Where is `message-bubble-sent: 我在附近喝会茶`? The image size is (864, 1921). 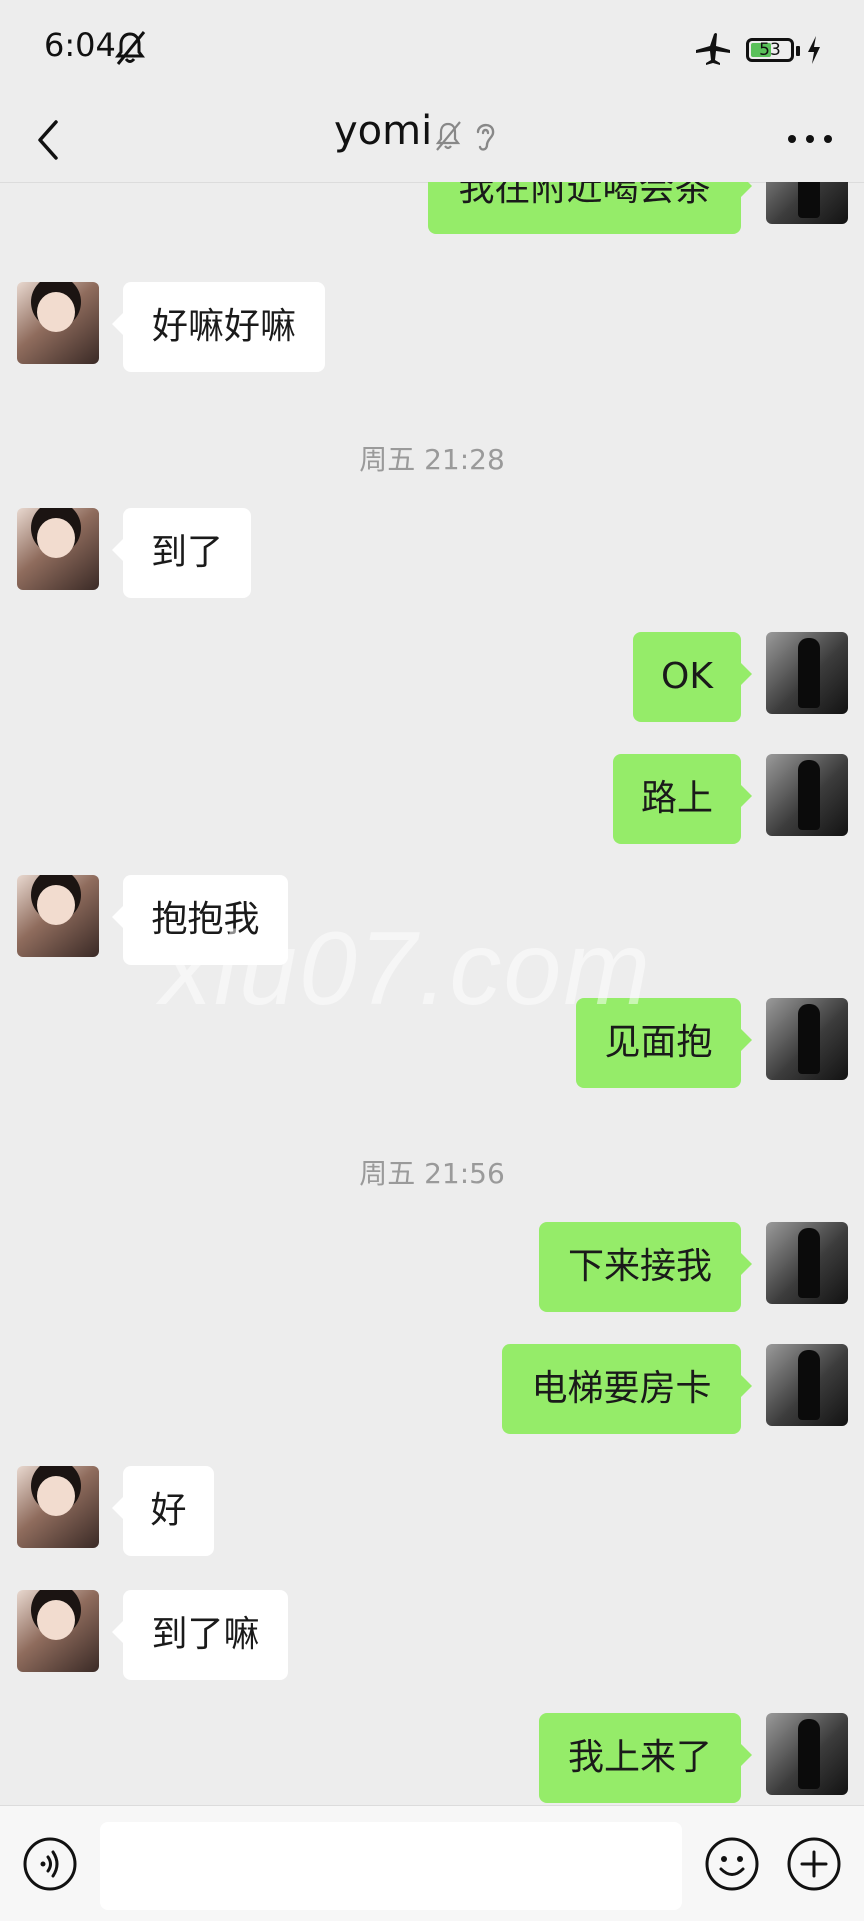 message-bubble-sent: 我在附近喝会茶 is located at coordinates (590, 208).